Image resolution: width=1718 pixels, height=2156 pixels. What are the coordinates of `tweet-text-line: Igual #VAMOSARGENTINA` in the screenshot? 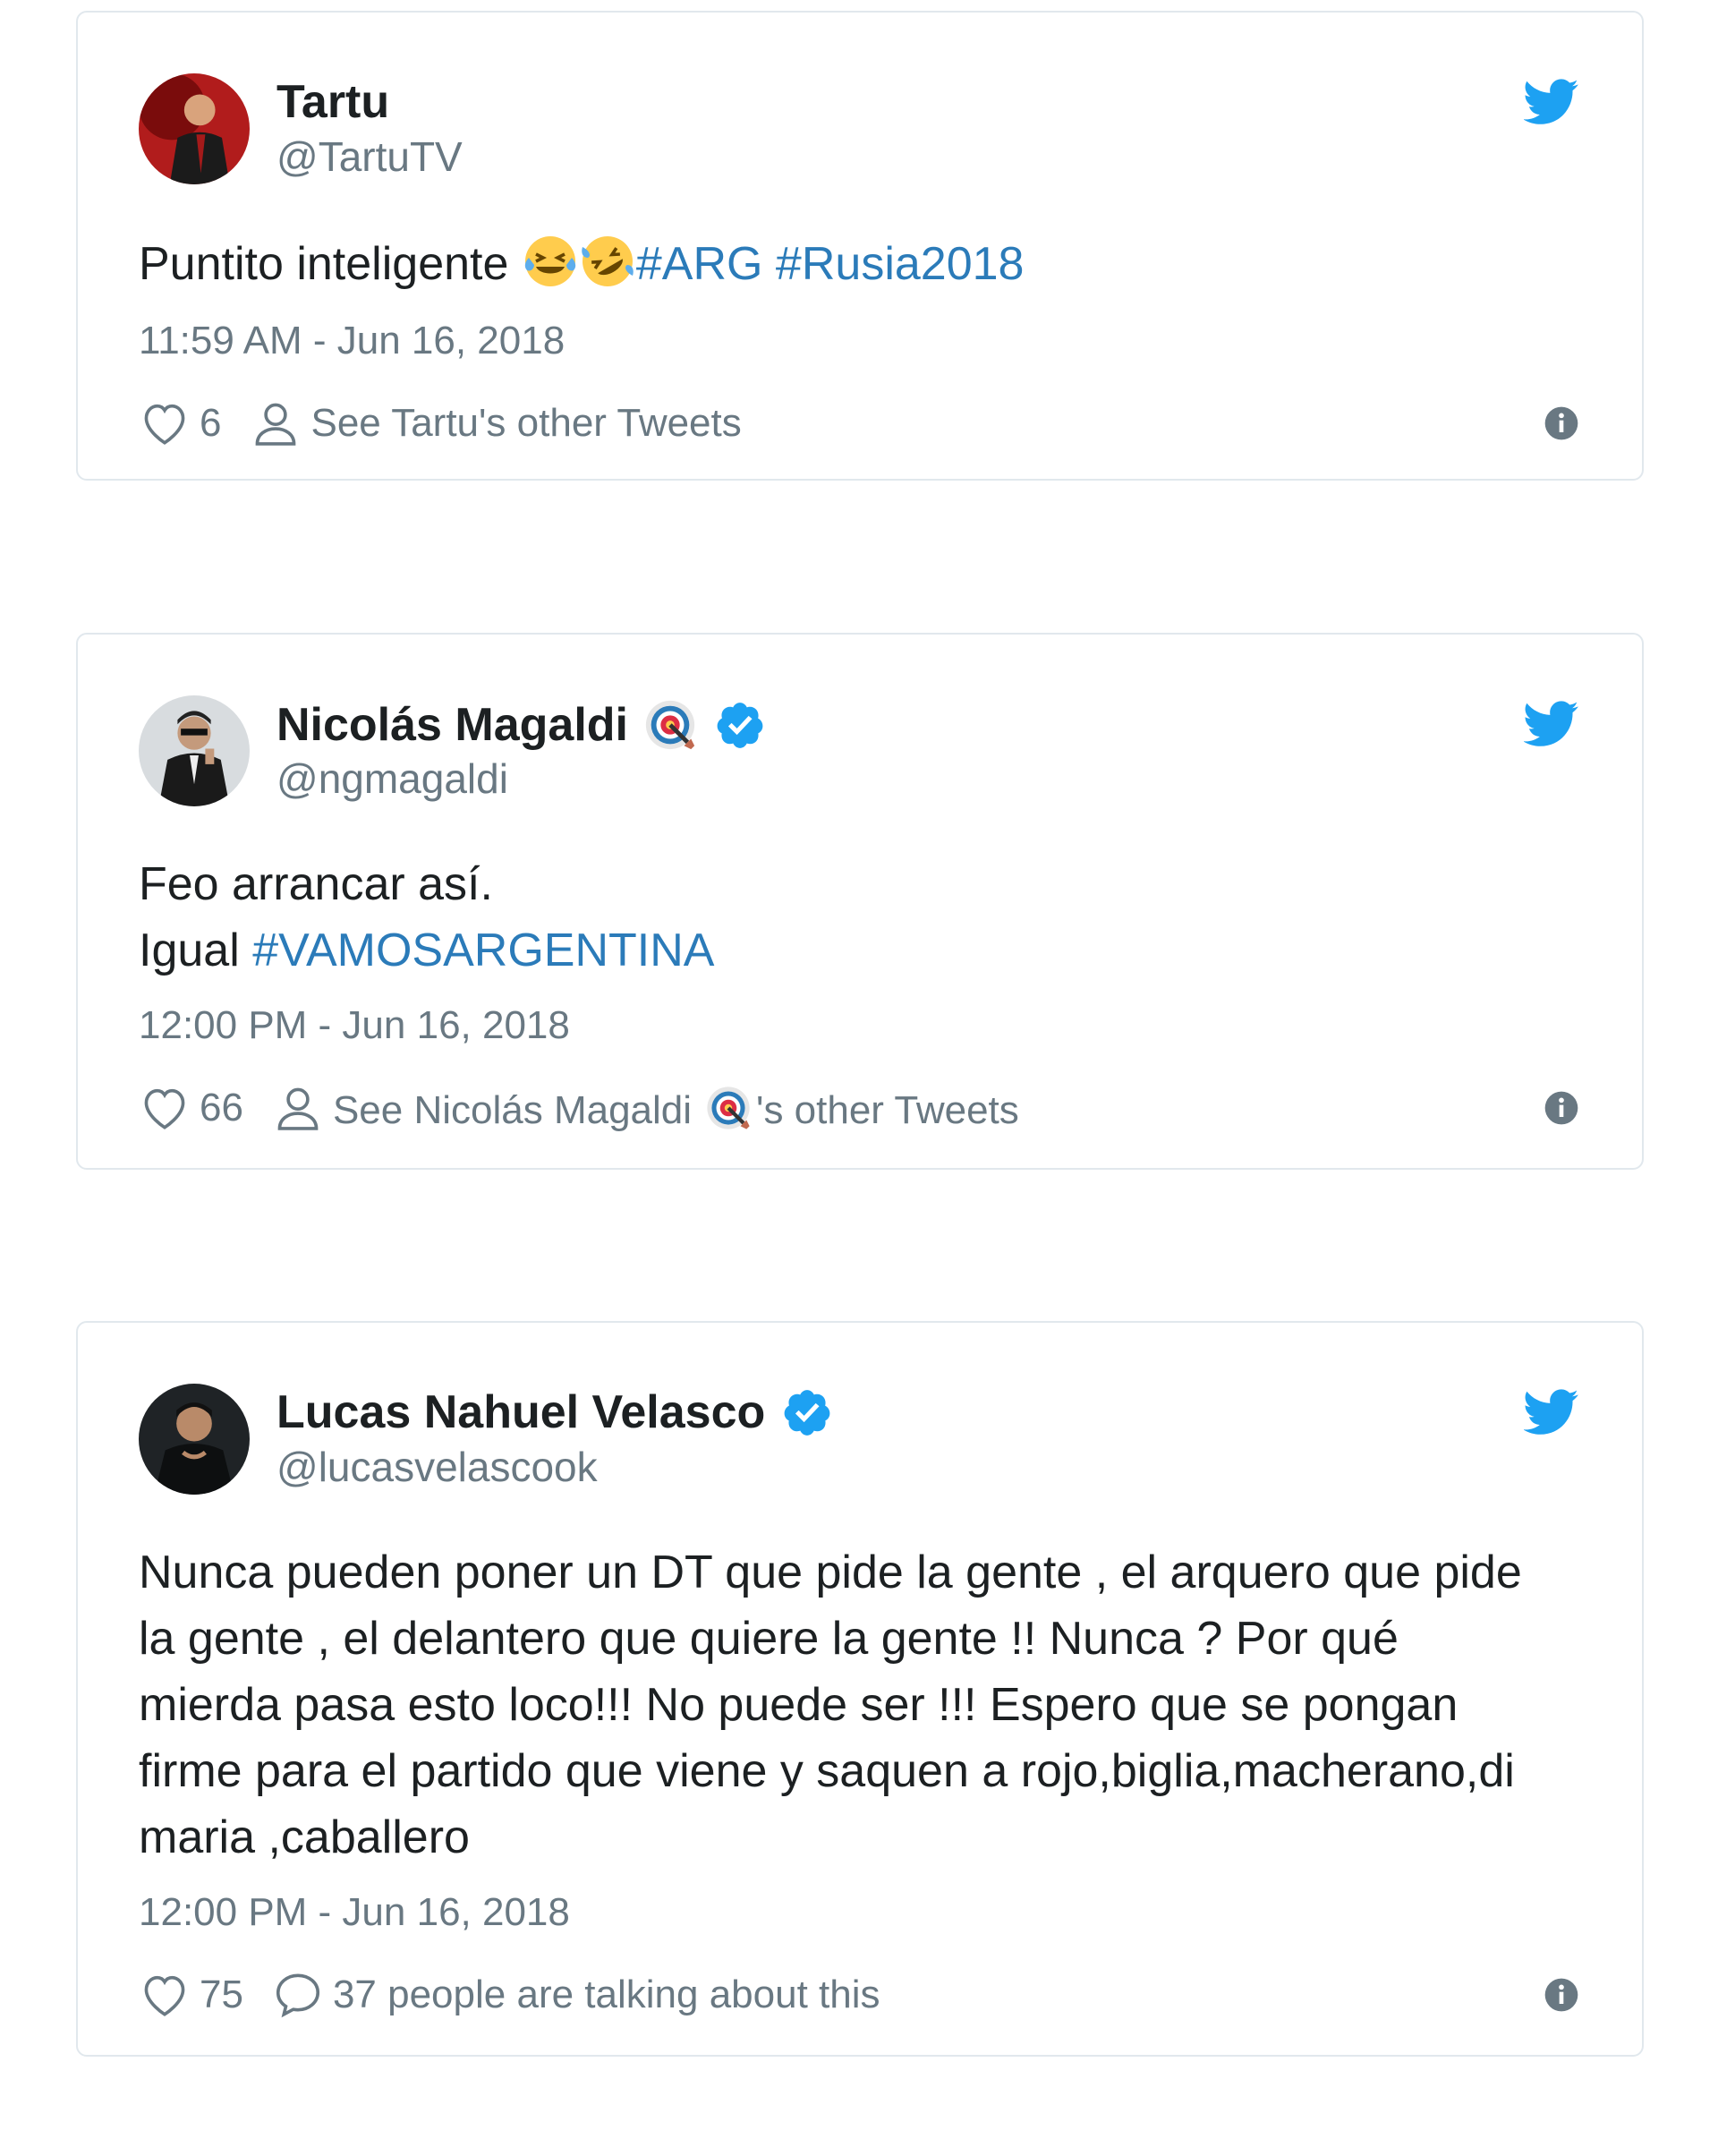 It's located at (426, 950).